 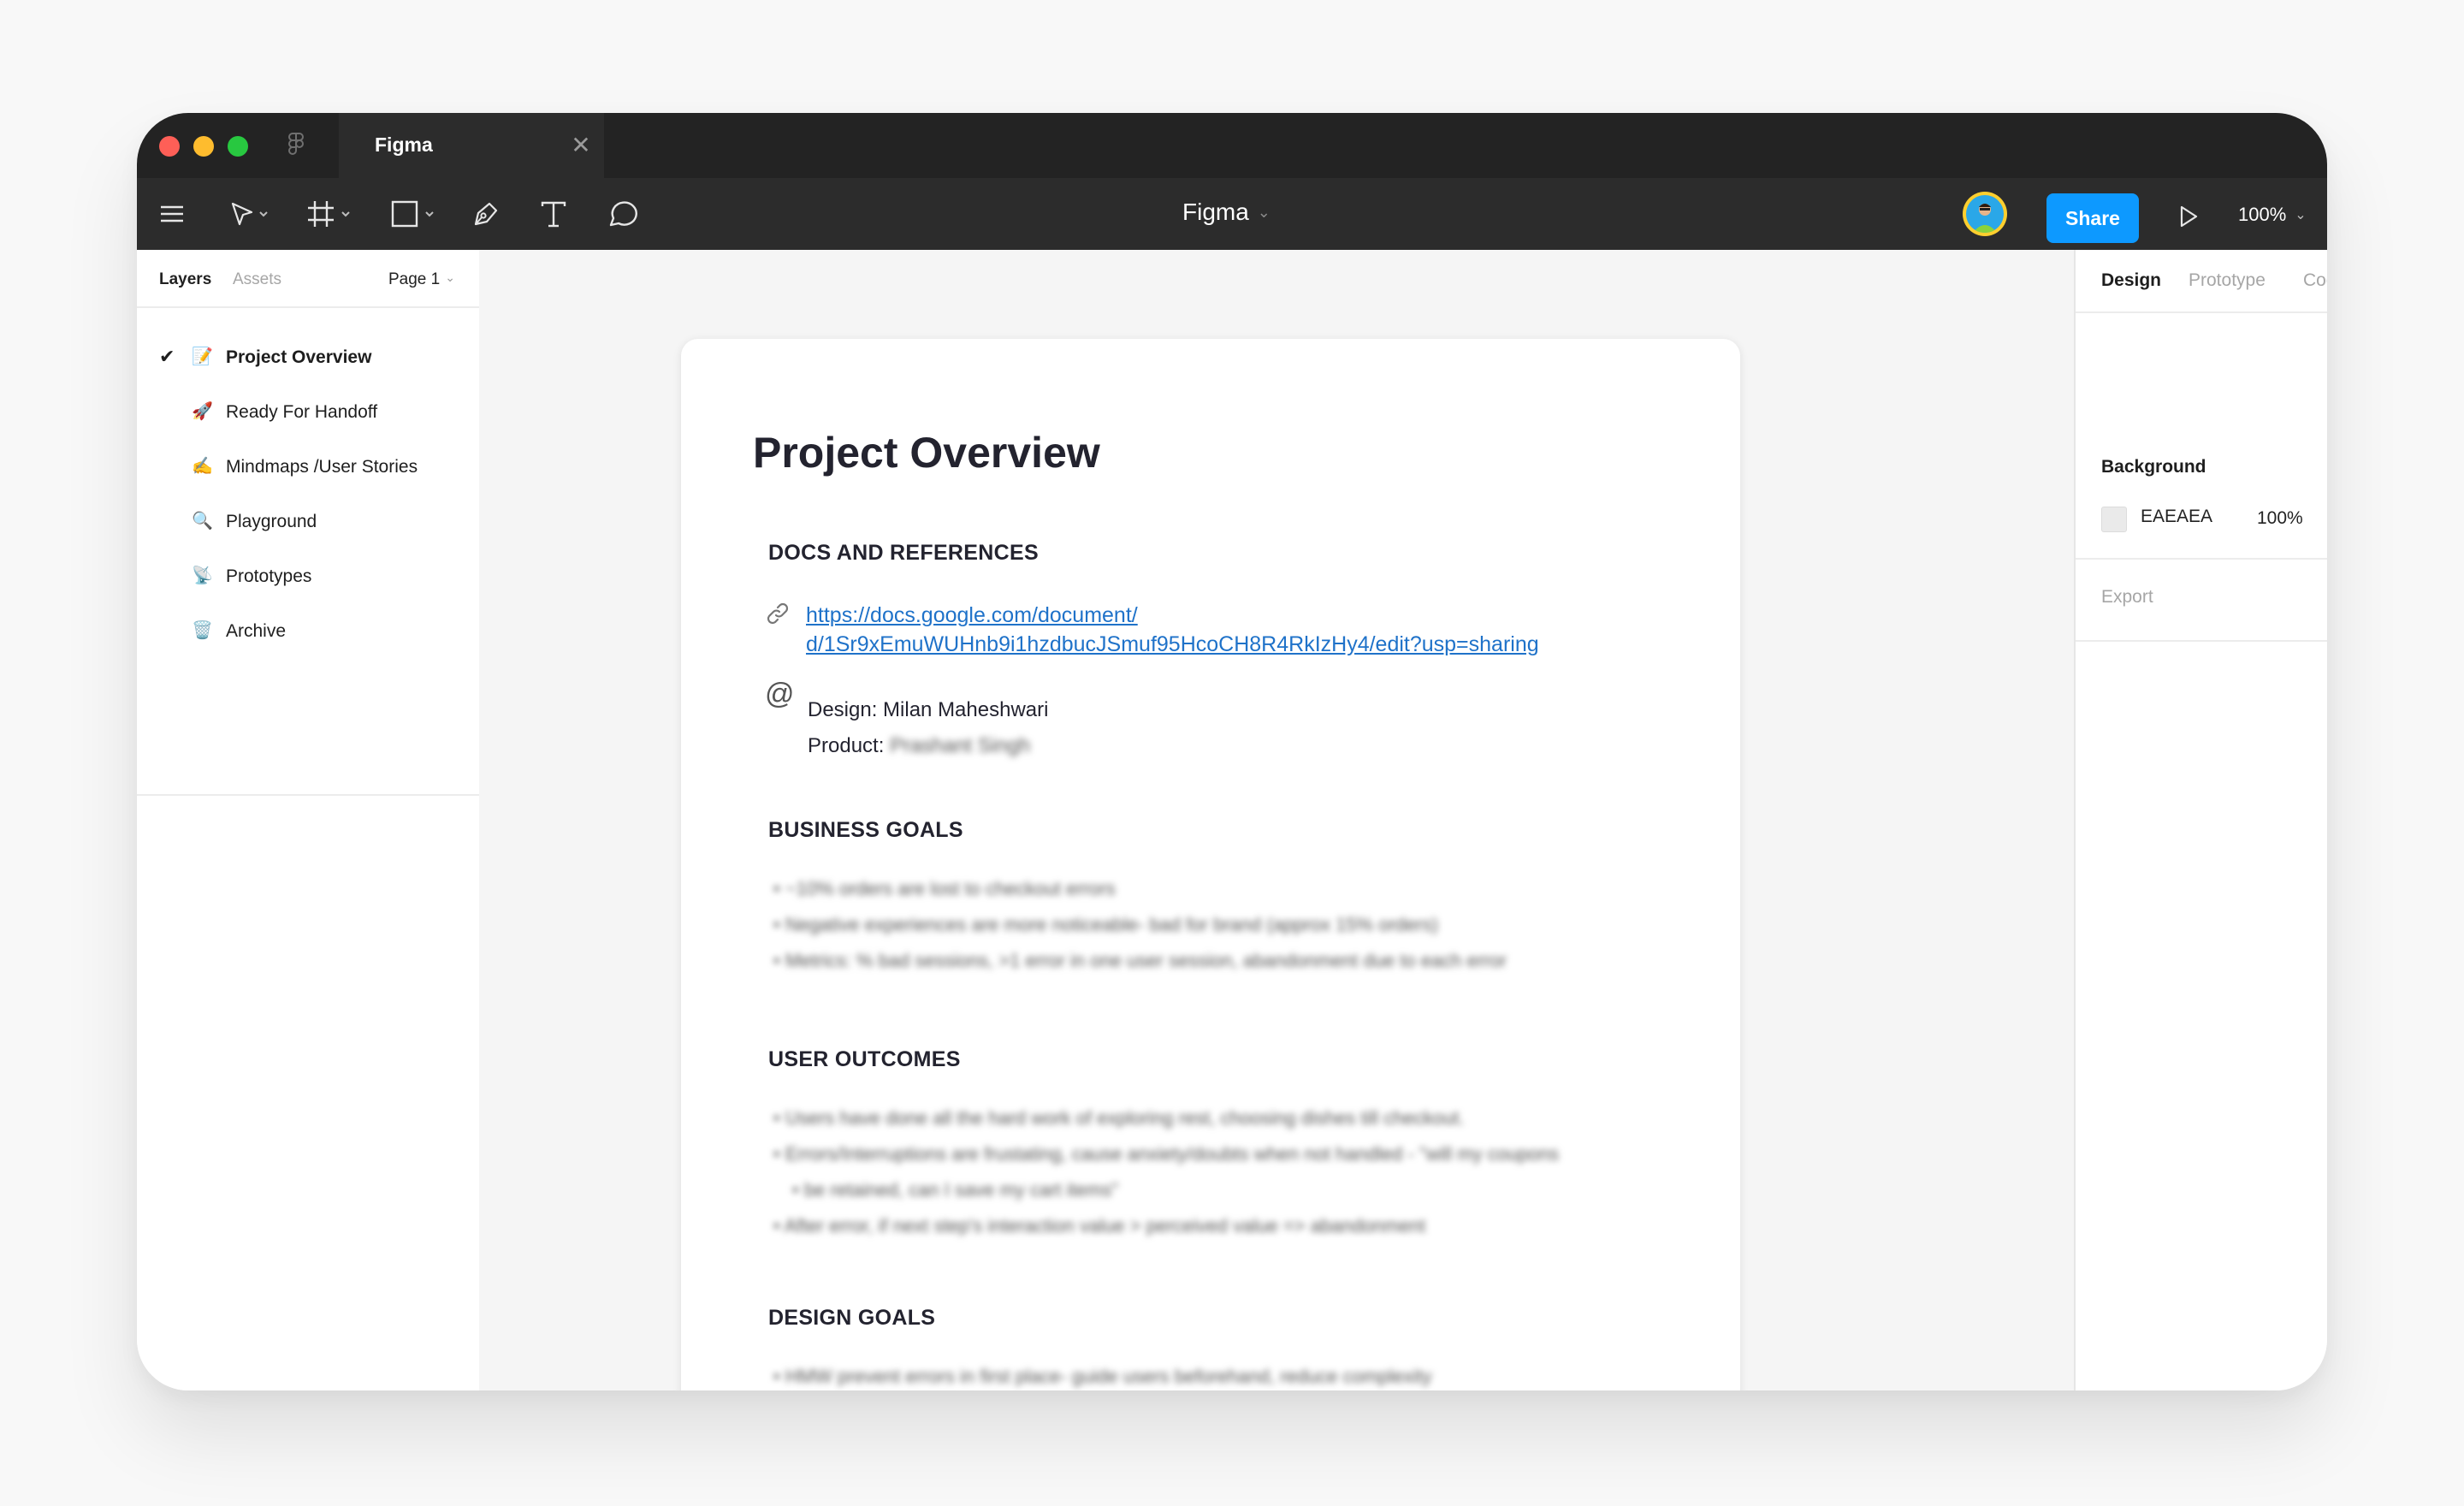 I want to click on cursor-arrow-icon, so click(x=249, y=214).